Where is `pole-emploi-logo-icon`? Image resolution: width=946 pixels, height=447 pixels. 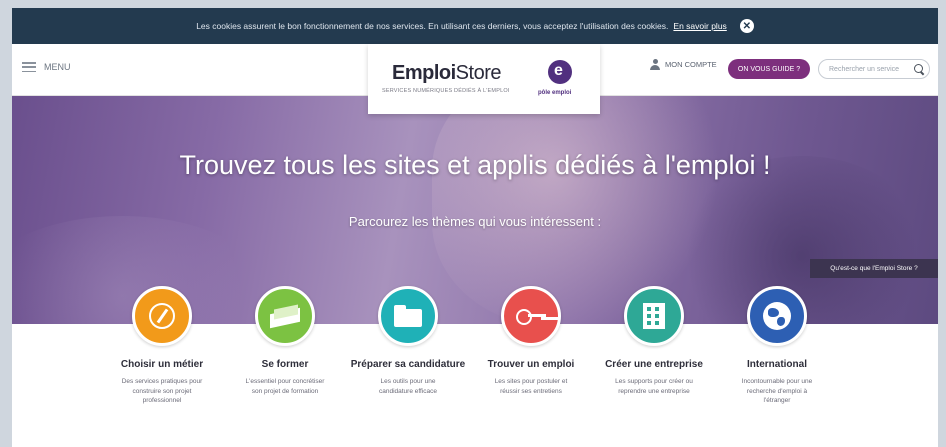
pole-emploi-logo-icon is located at coordinates (560, 72).